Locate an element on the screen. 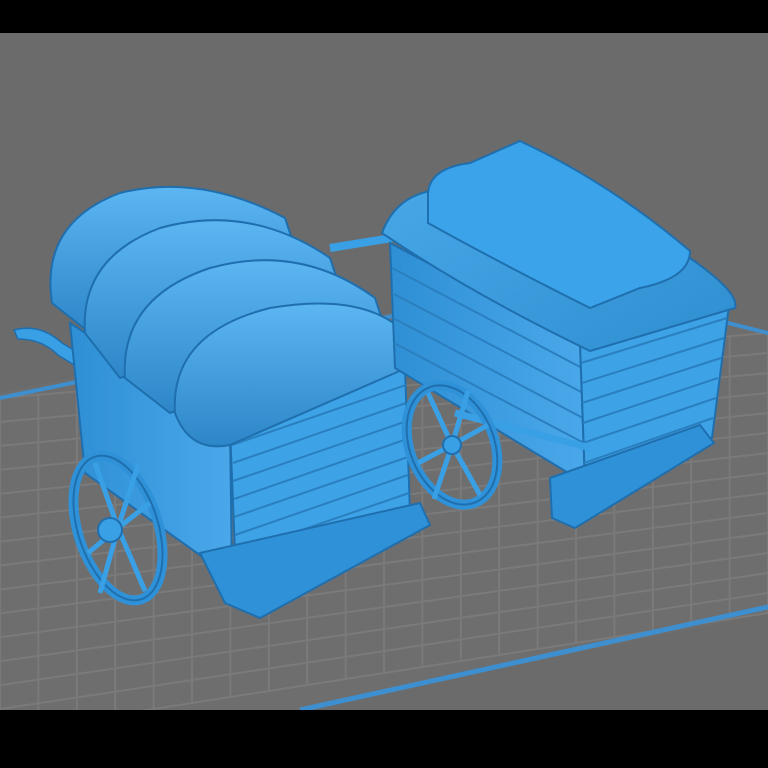 This screenshot has height=768, width=768. letterbox-bottom is located at coordinates (384, 739).